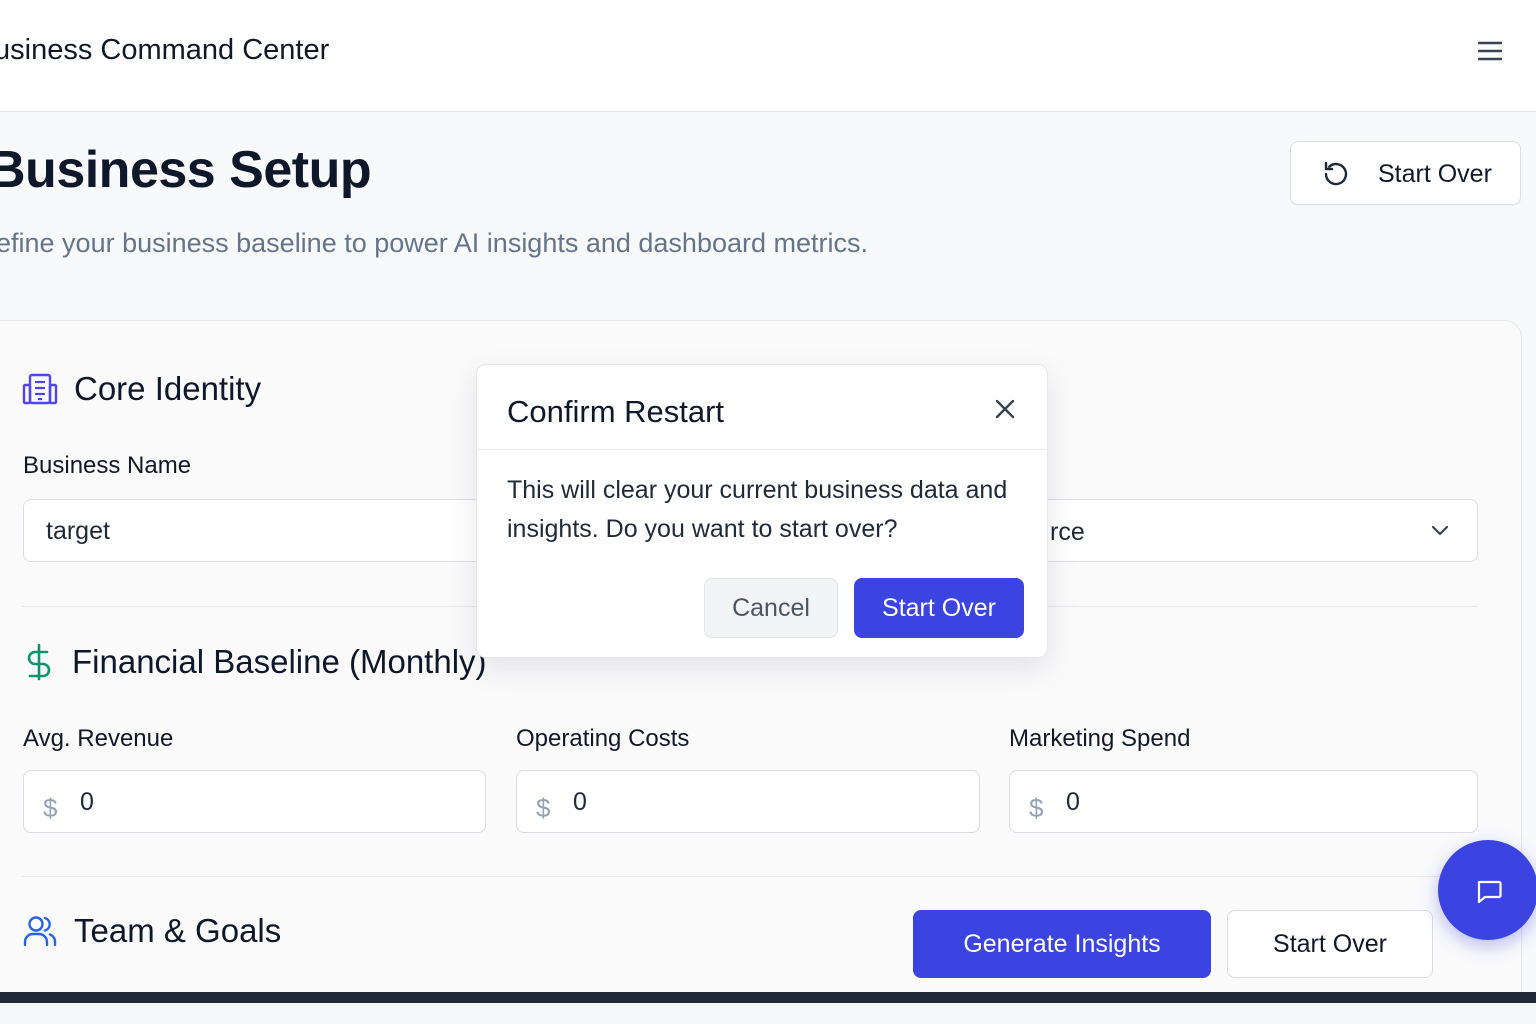 The width and height of the screenshot is (1536, 1024). I want to click on start-over-button: Start Over, so click(1405, 173).